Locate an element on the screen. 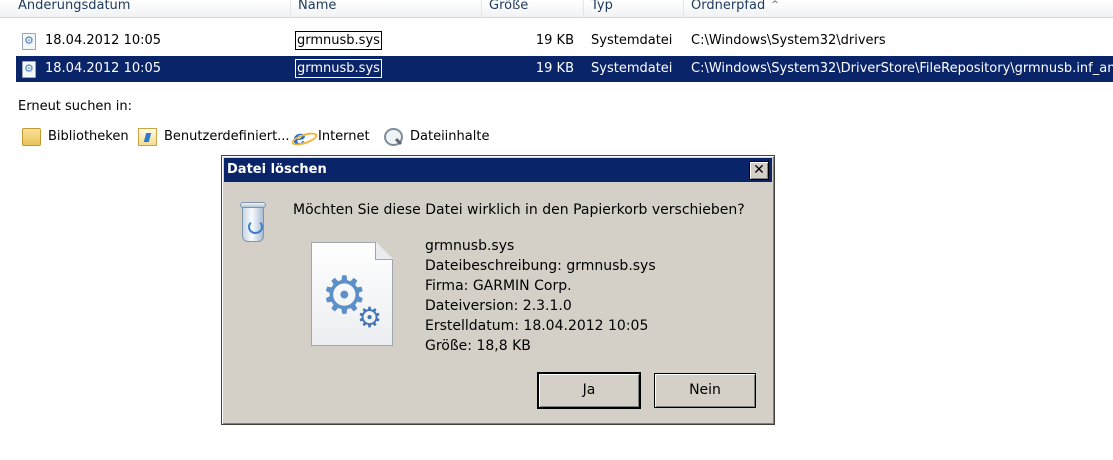 This screenshot has width=1113, height=460. search-location-label: Bibliotheken is located at coordinates (88, 136).